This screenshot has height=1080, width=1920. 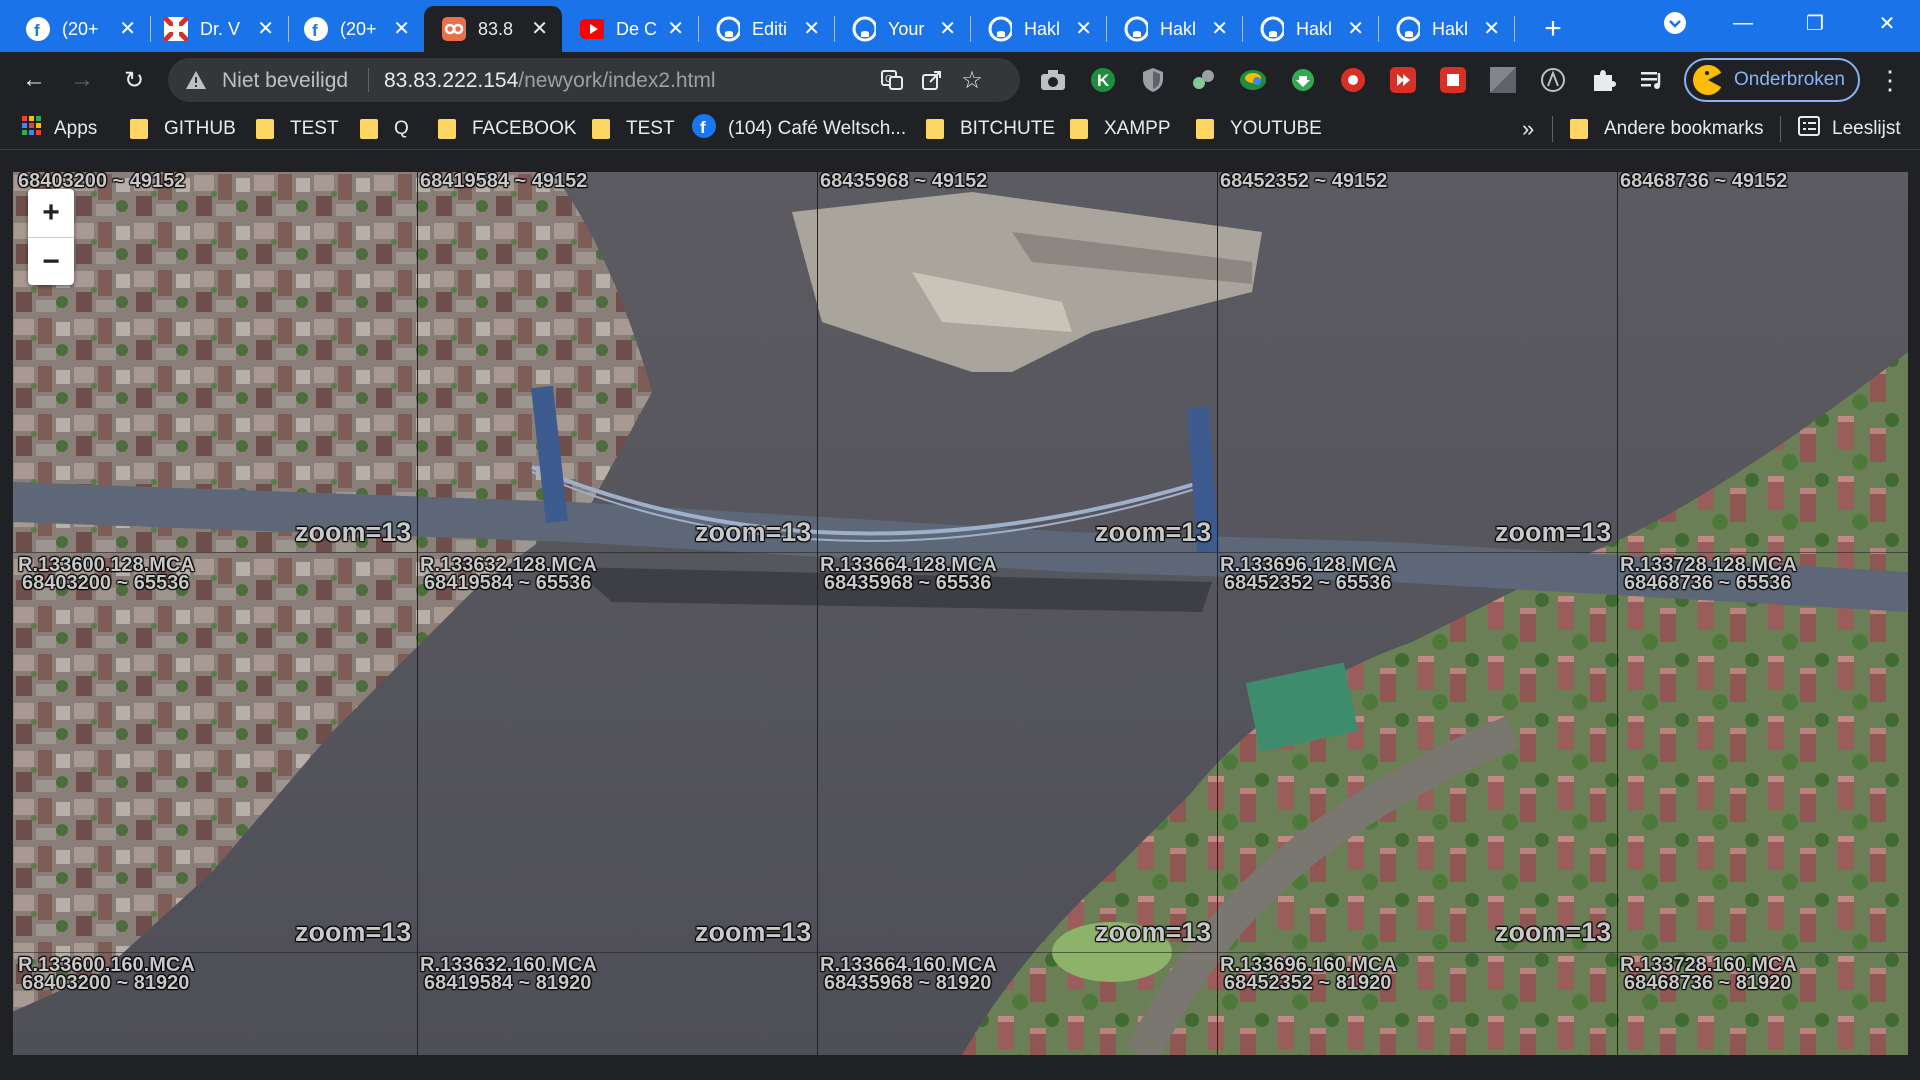 What do you see at coordinates (892, 80) in the screenshot?
I see `translate-icon: G` at bounding box center [892, 80].